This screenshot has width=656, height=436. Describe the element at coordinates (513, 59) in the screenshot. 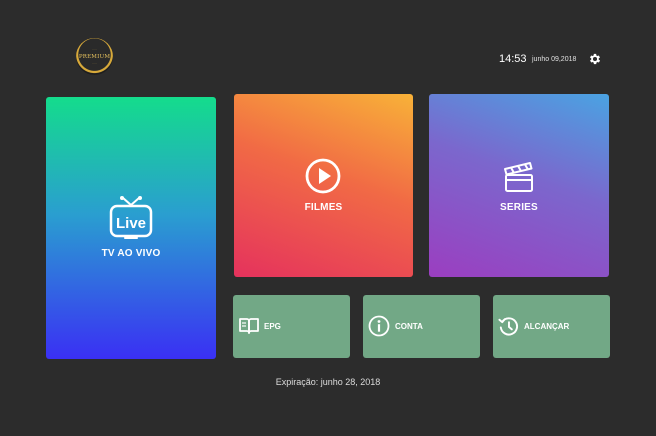

I see `clock-time: 14:53` at that location.